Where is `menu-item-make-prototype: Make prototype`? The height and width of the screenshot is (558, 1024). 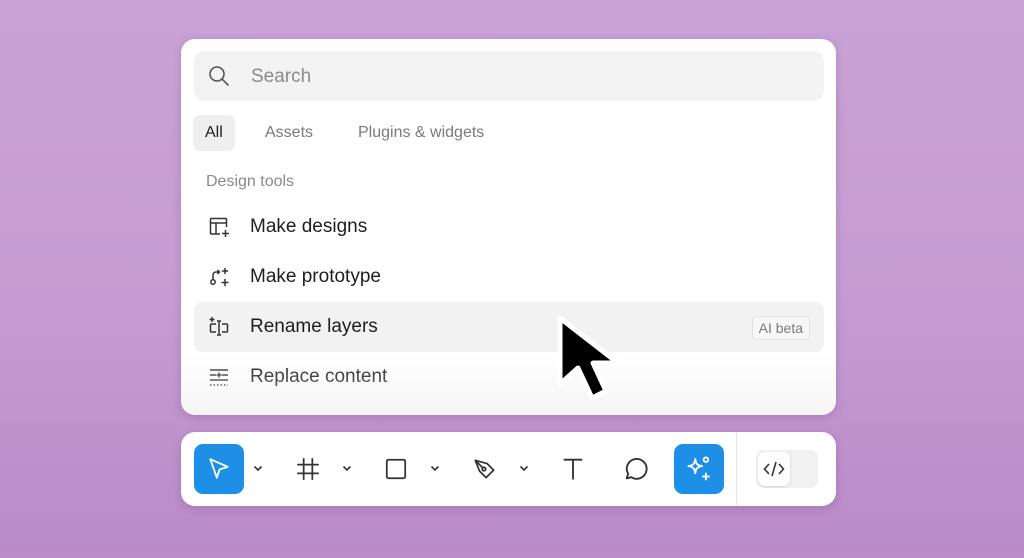 menu-item-make-prototype: Make prototype is located at coordinates (509, 277).